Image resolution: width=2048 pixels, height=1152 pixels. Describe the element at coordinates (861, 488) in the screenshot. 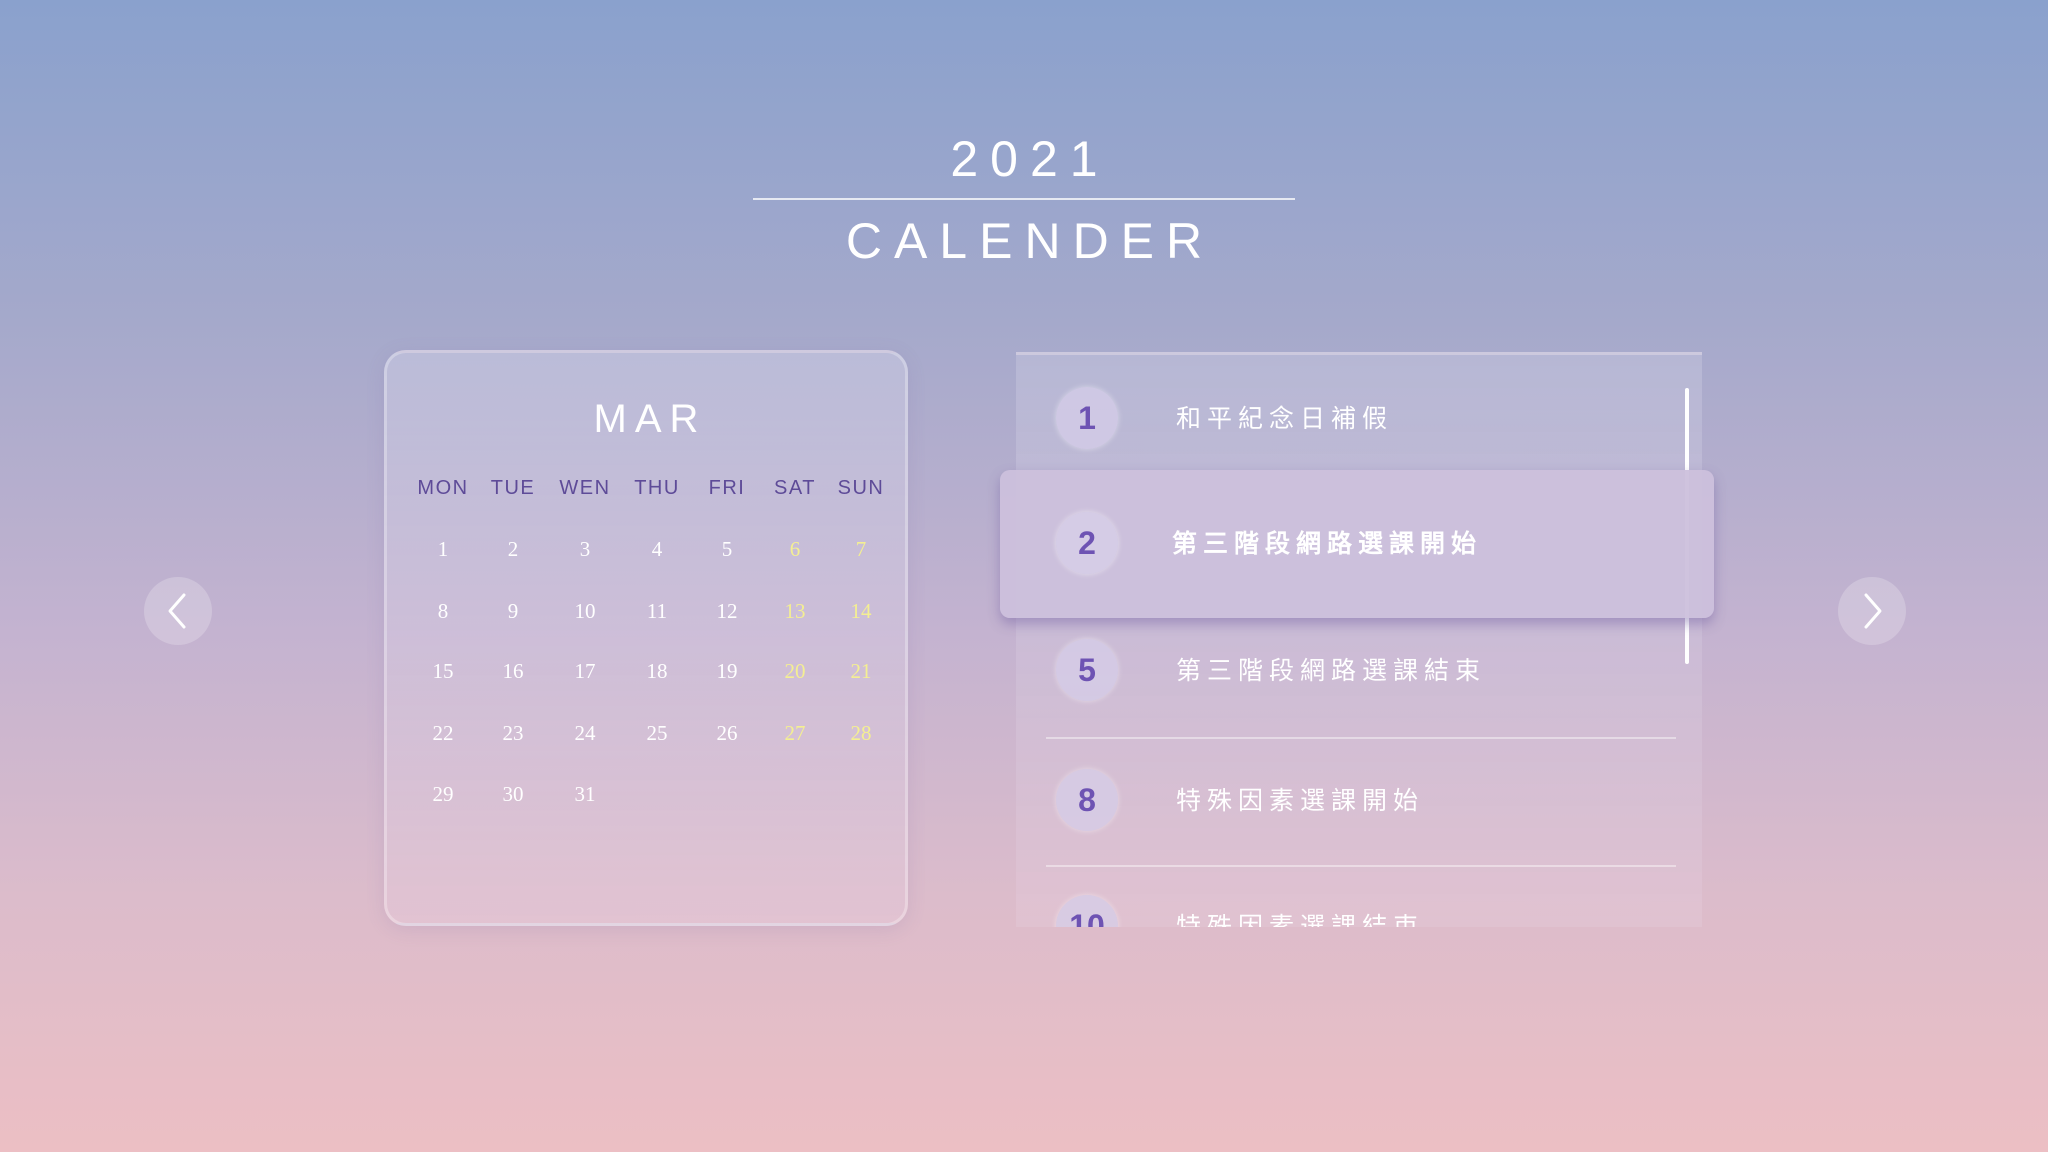

I see `weekday-header: SUN` at that location.